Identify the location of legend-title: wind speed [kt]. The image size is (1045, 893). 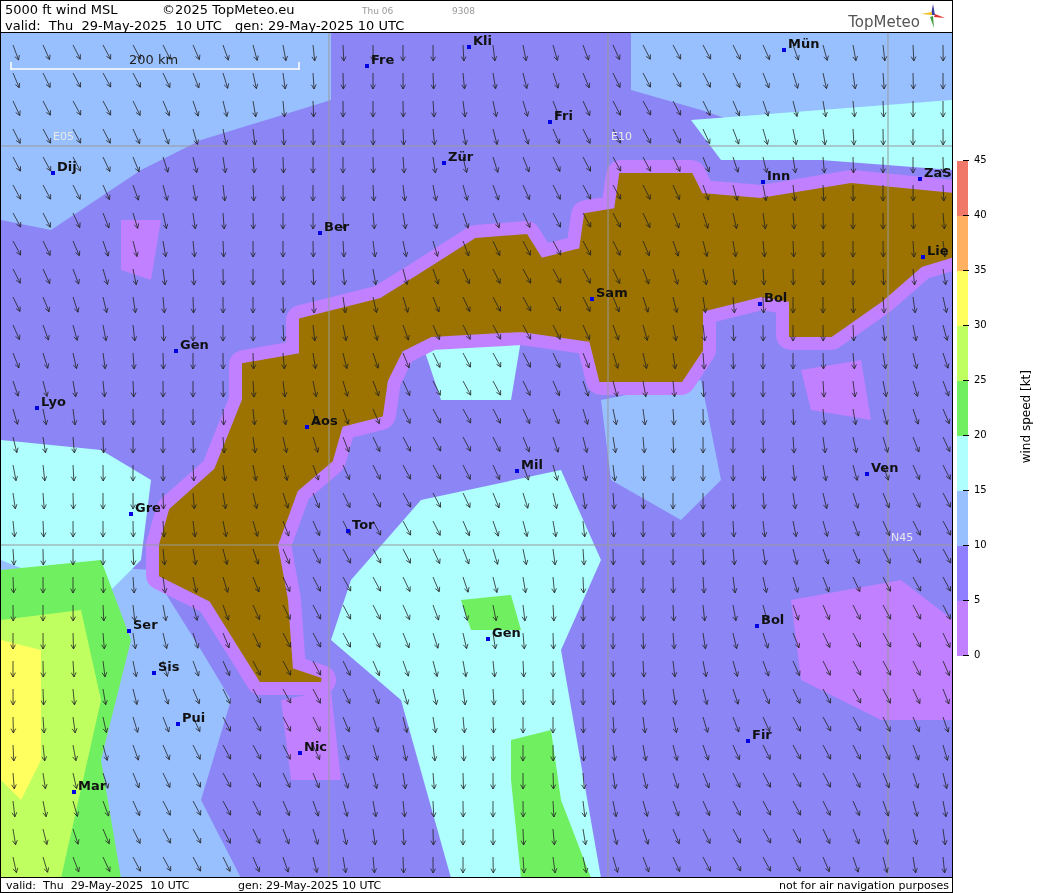
(1026, 417).